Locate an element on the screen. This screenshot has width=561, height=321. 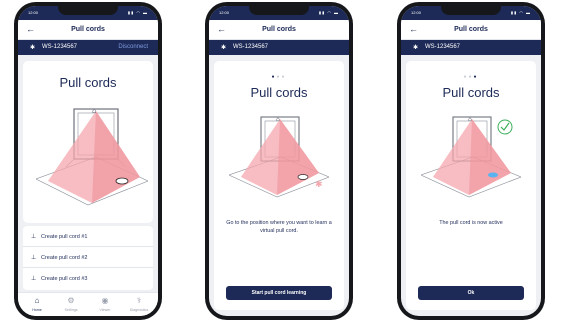
gear-icon: ⚙ is located at coordinates (71, 300).